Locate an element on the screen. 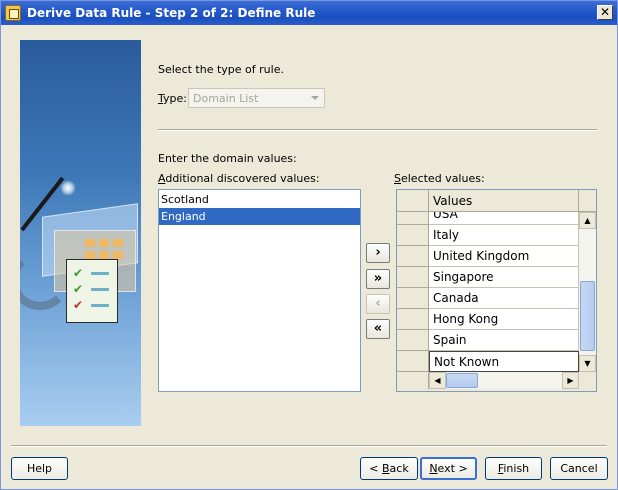 Image resolution: width=618 pixels, height=490 pixels. next-button: Next > is located at coordinates (448, 468).